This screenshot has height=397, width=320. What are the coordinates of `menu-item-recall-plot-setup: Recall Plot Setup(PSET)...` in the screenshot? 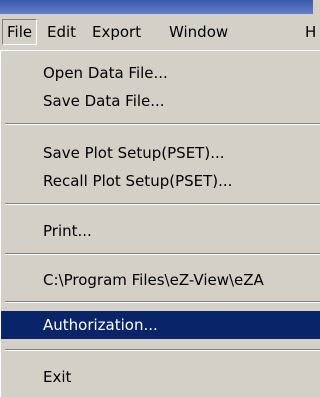 It's located at (160, 181).